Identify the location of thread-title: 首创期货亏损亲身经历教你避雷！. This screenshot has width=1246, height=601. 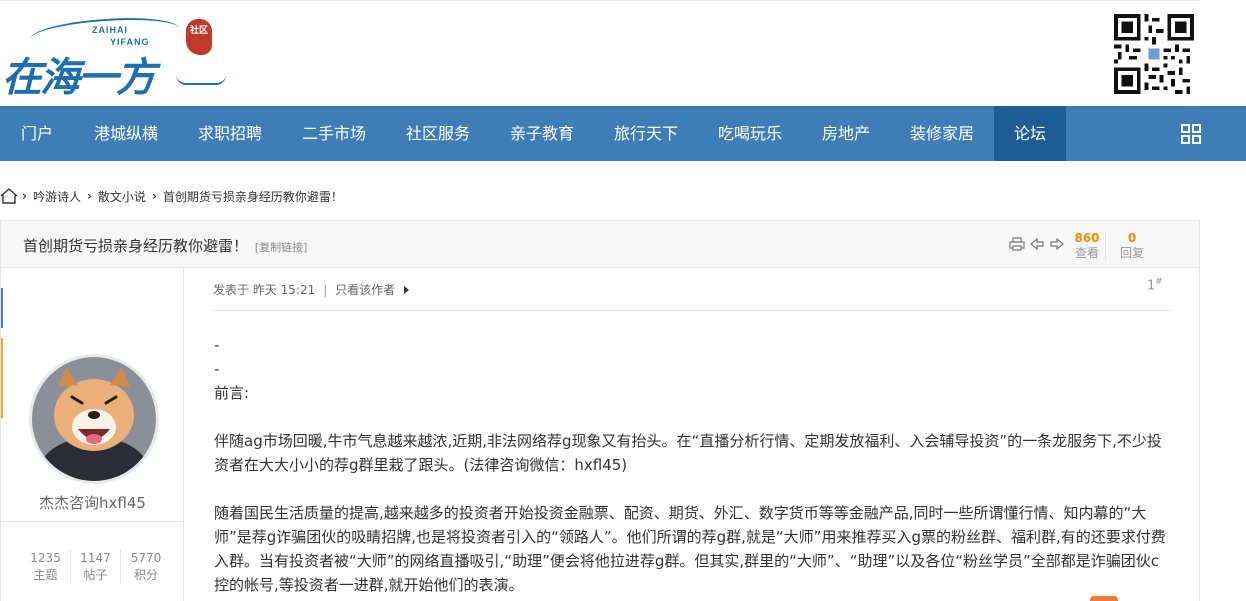
(136, 246).